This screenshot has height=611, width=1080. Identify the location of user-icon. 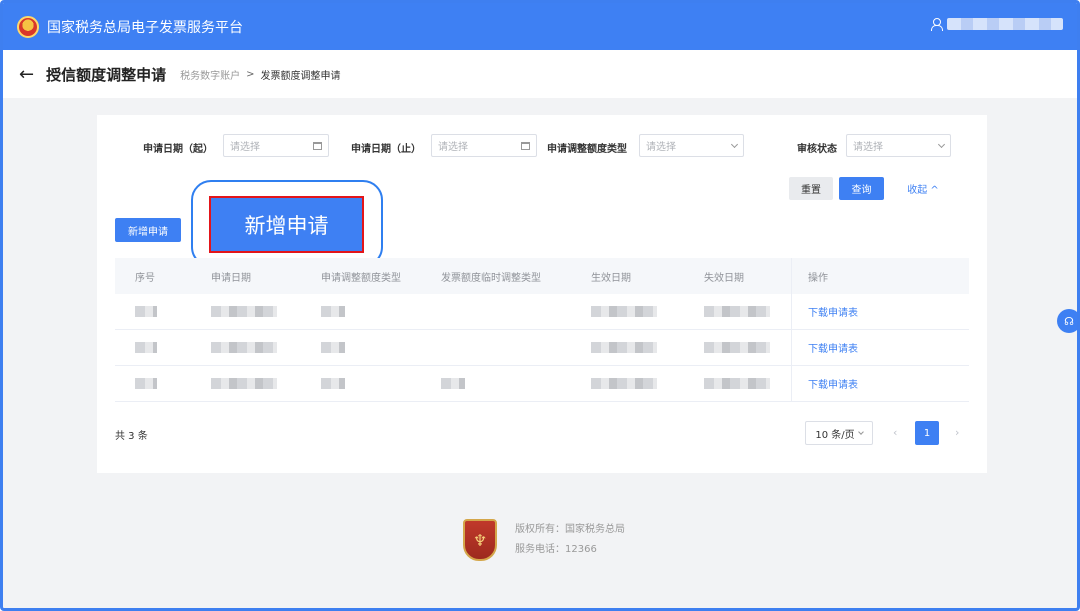
(937, 24).